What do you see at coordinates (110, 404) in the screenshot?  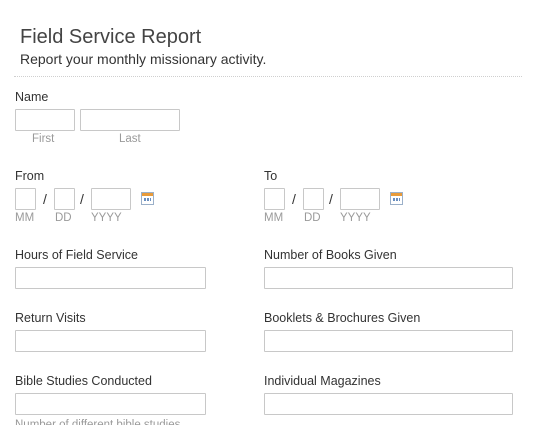 I see `bible-studies-input` at bounding box center [110, 404].